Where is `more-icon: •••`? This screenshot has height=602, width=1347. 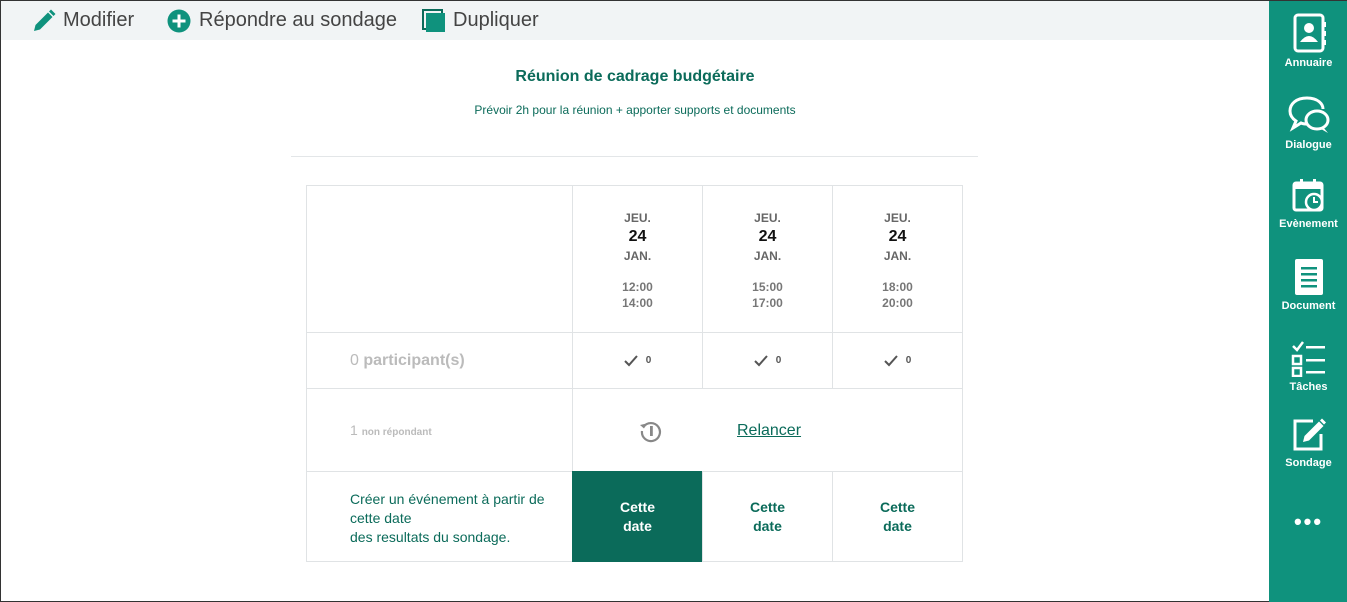 more-icon: ••• is located at coordinates (1308, 522).